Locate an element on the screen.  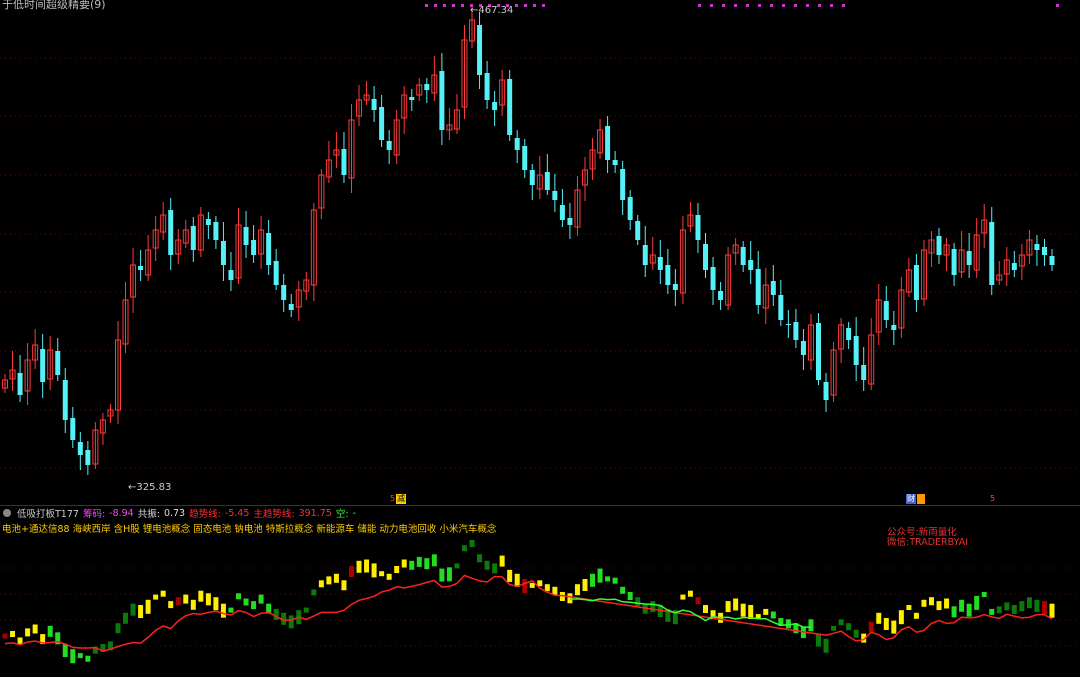
gongzhen-label: 共振: is located at coordinates (148, 514).